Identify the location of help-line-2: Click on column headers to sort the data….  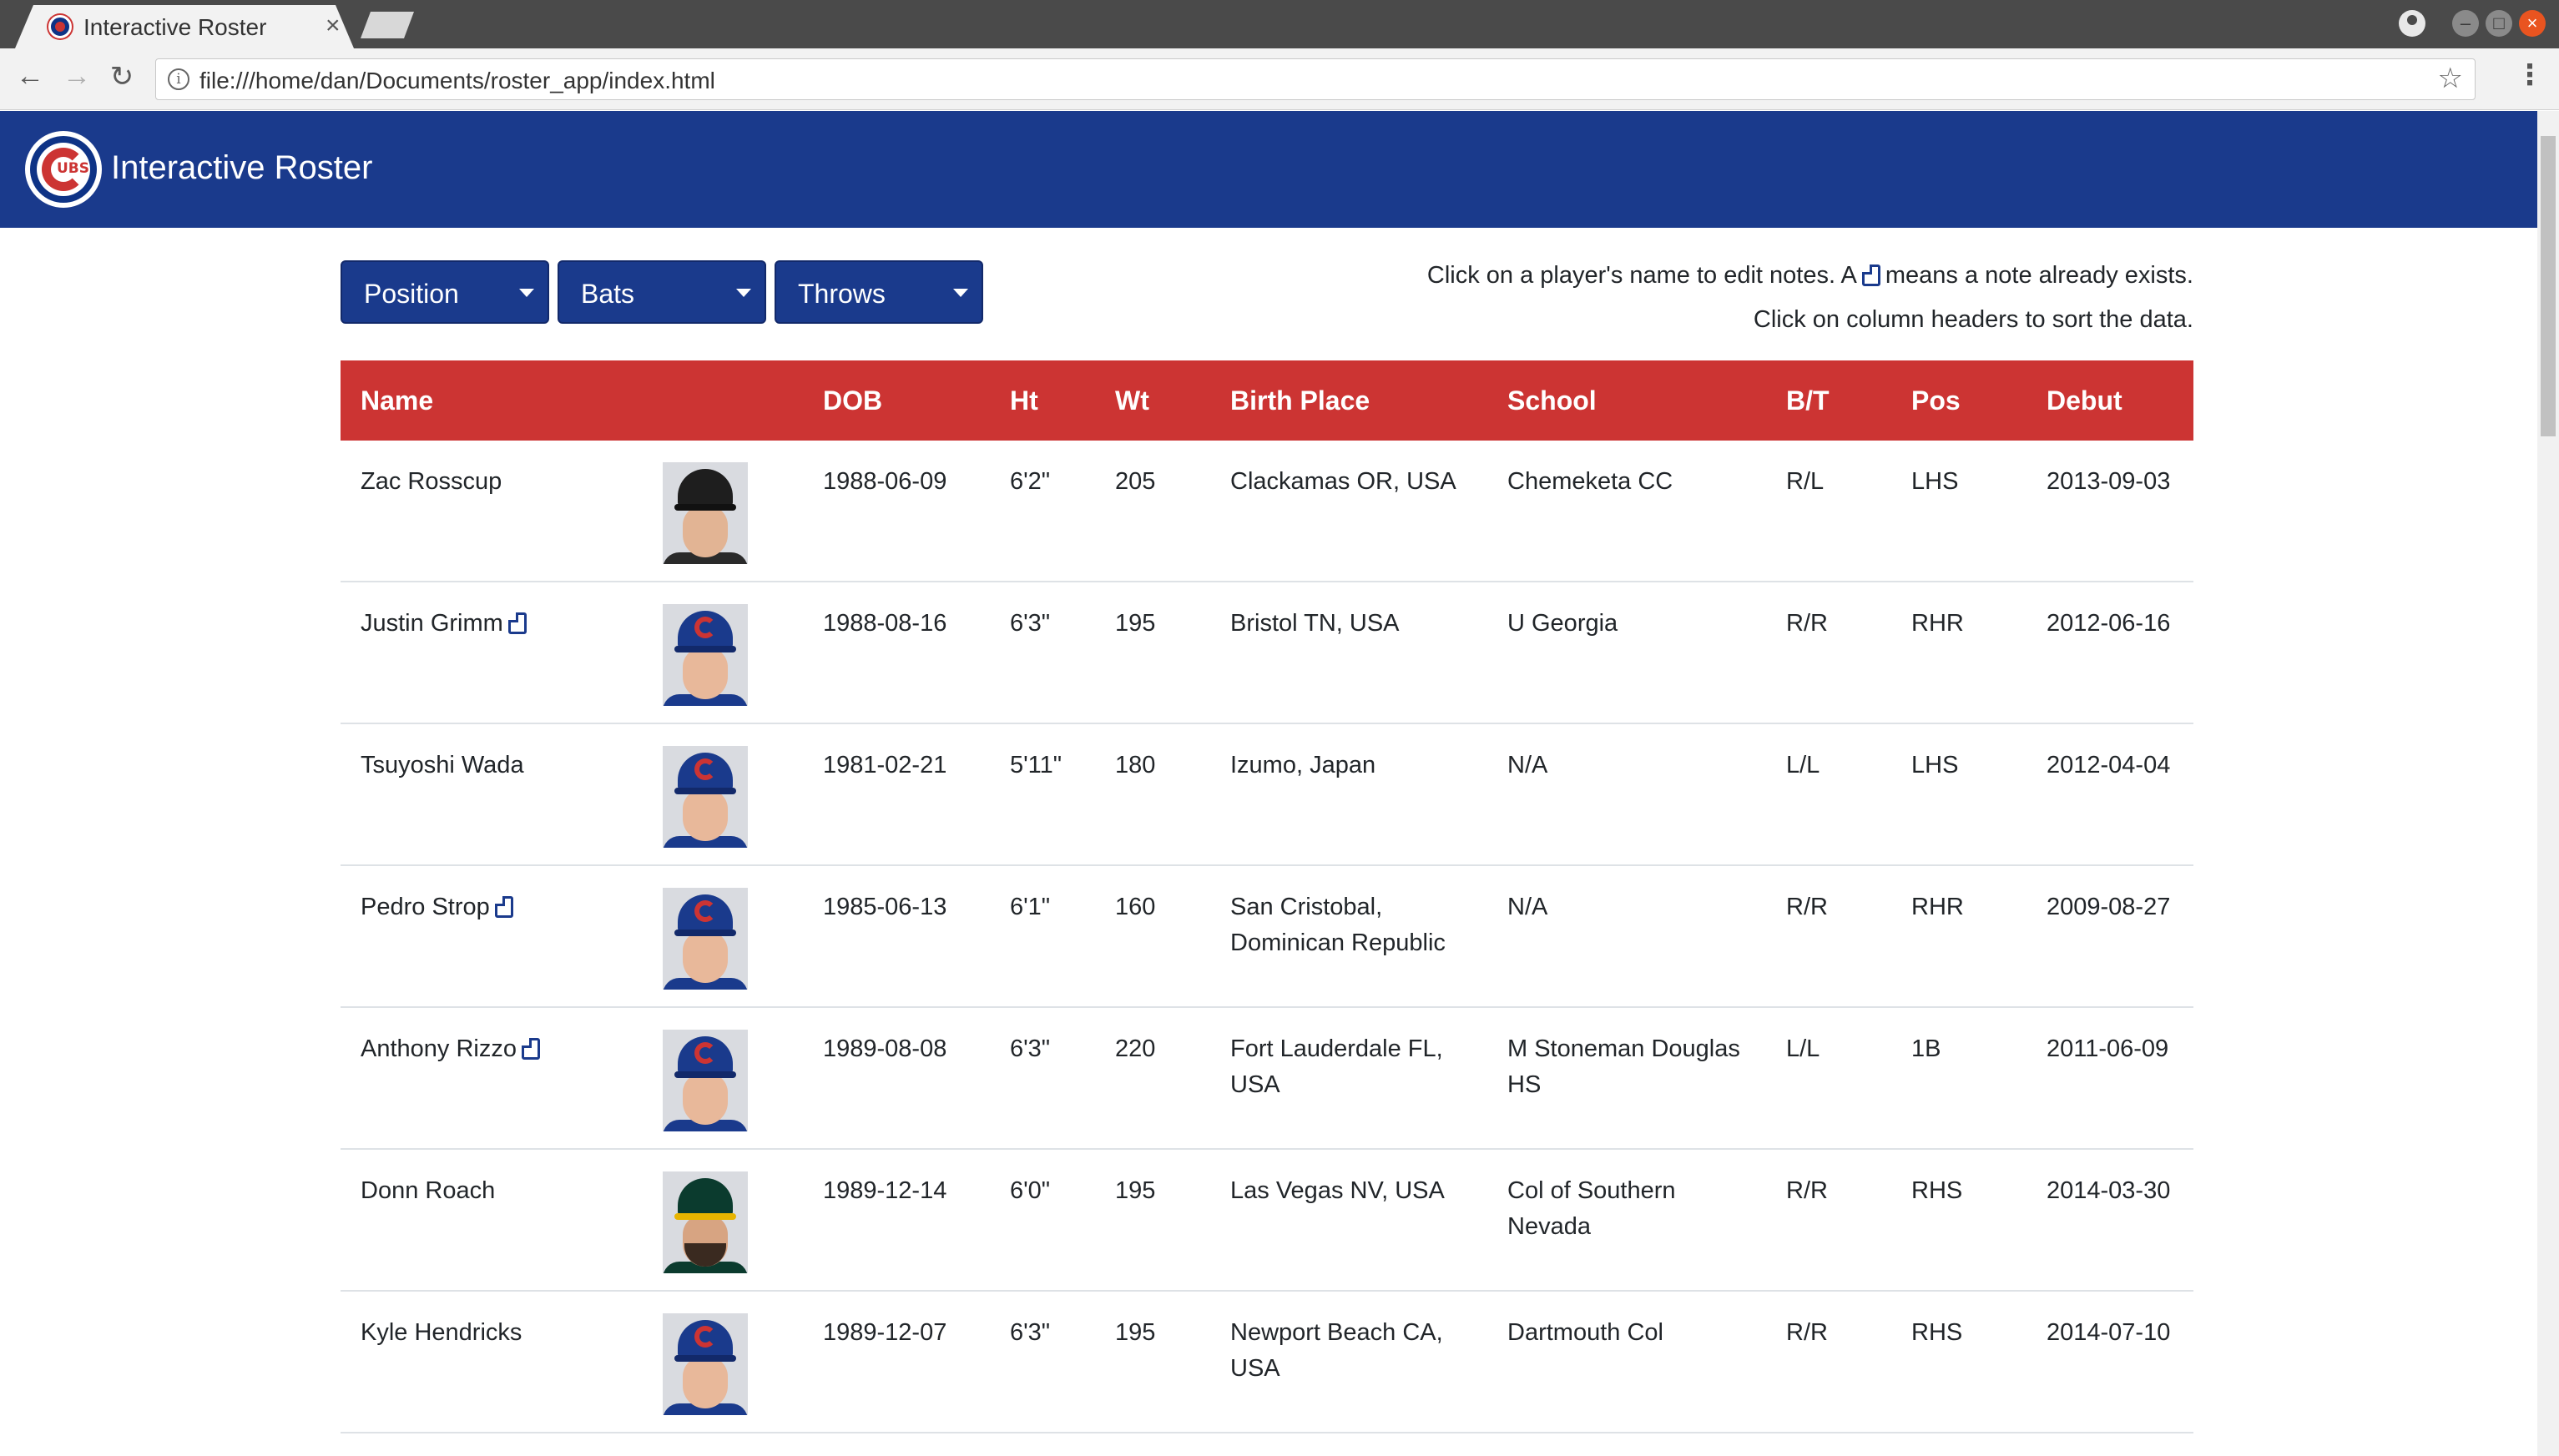
(1973, 319).